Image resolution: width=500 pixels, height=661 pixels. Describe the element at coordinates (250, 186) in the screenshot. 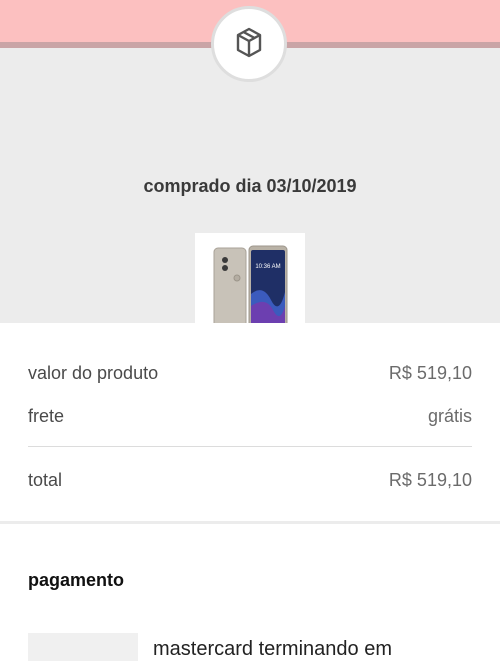

I see `purchase-date: comprado dia 03/10/2019` at that location.